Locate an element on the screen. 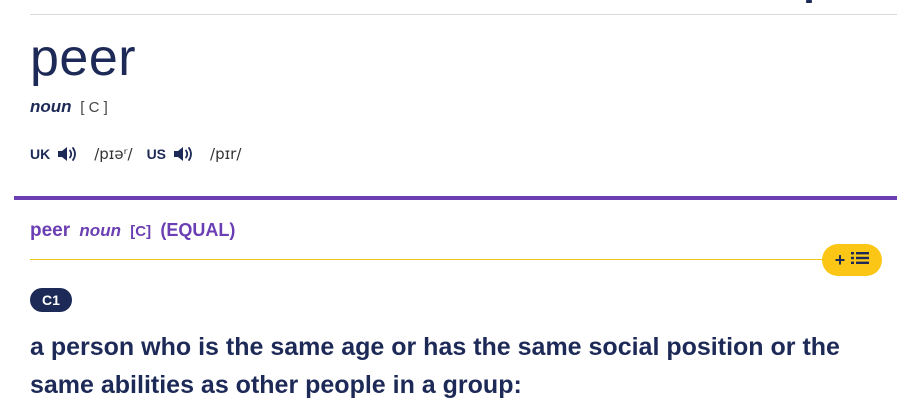  list-icon is located at coordinates (860, 260).